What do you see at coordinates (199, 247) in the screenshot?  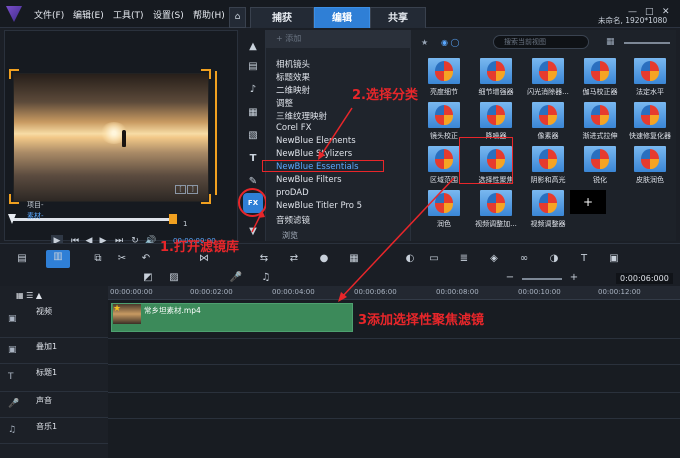 I see `annotation-step1: 1.打开滤镜库` at bounding box center [199, 247].